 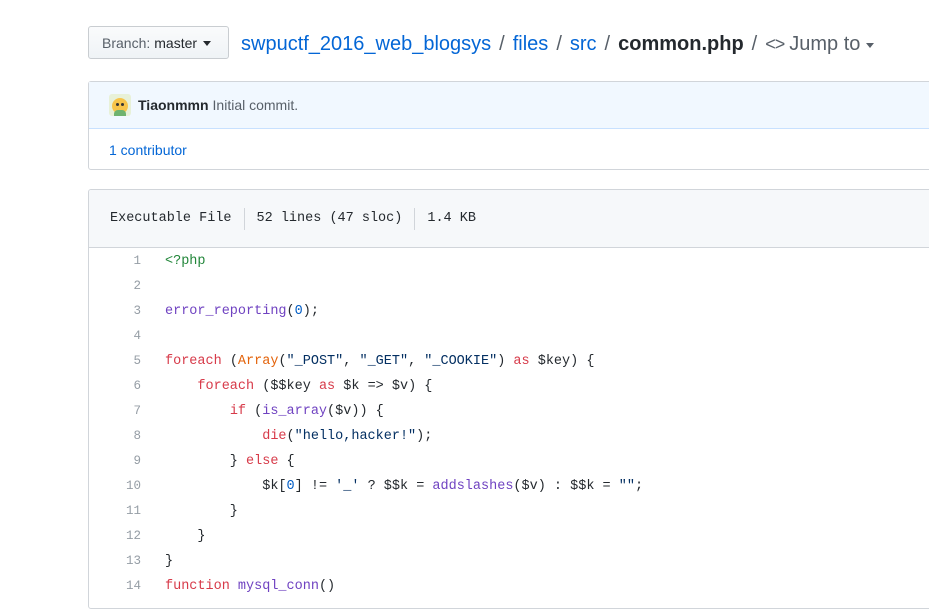 What do you see at coordinates (115, 311) in the screenshot?
I see `line-number: 3` at bounding box center [115, 311].